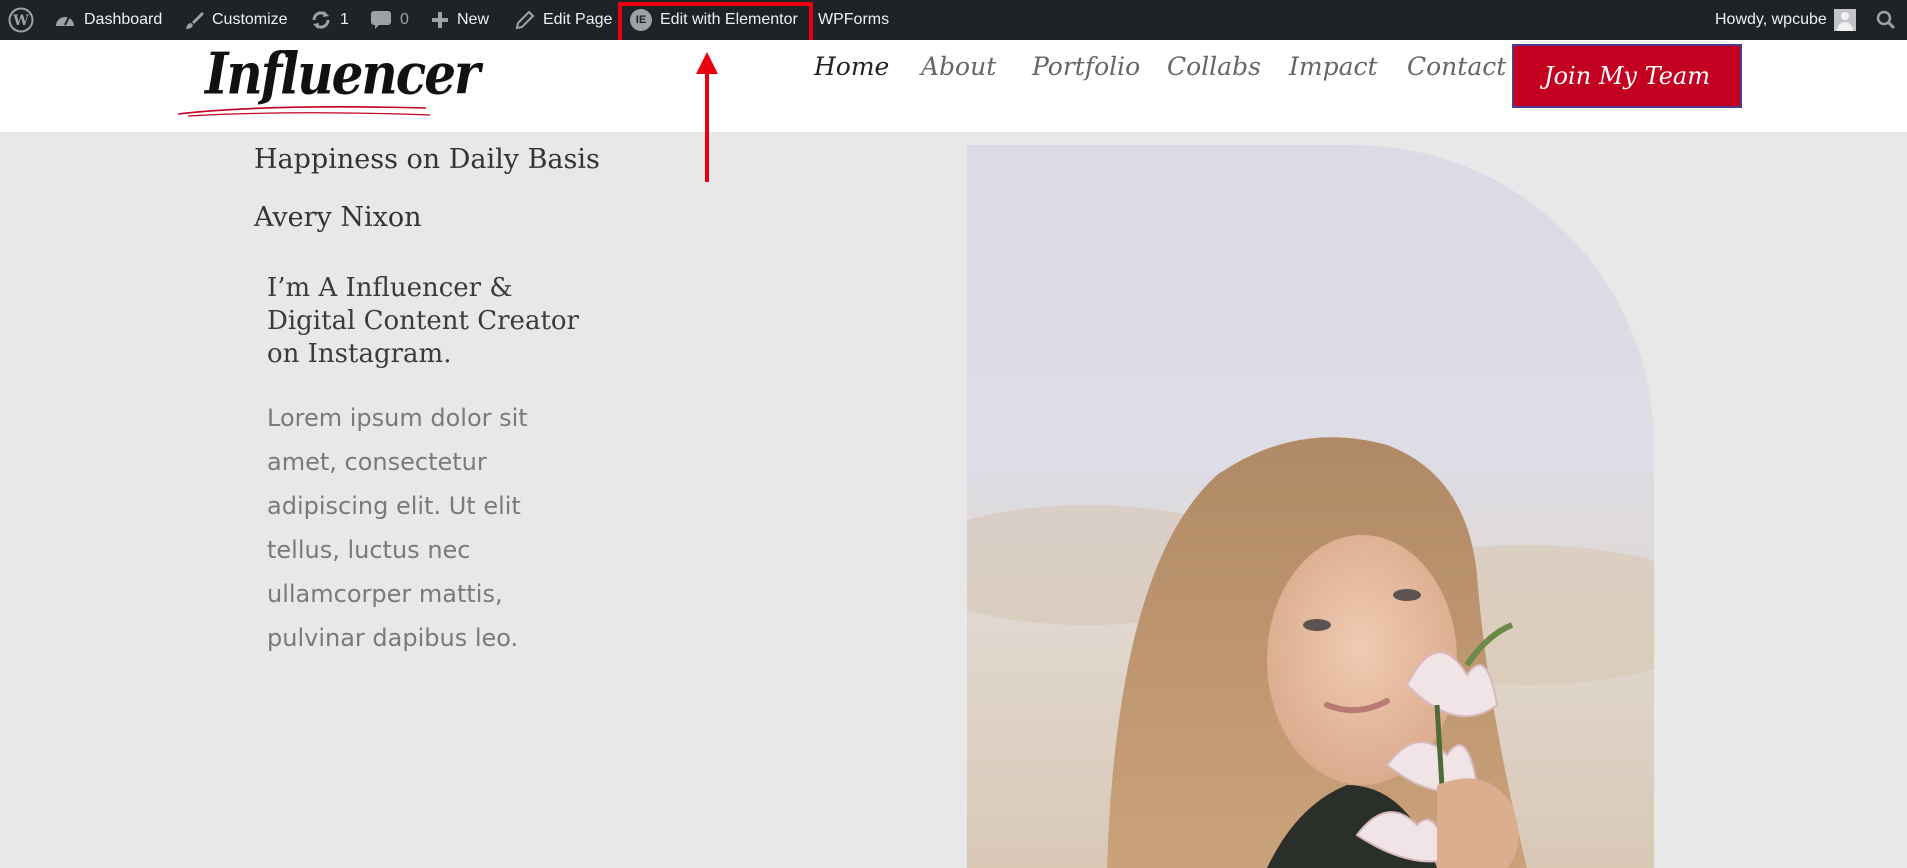 This screenshot has height=868, width=1907. I want to click on edit-page-label: Edit Page, so click(578, 19).